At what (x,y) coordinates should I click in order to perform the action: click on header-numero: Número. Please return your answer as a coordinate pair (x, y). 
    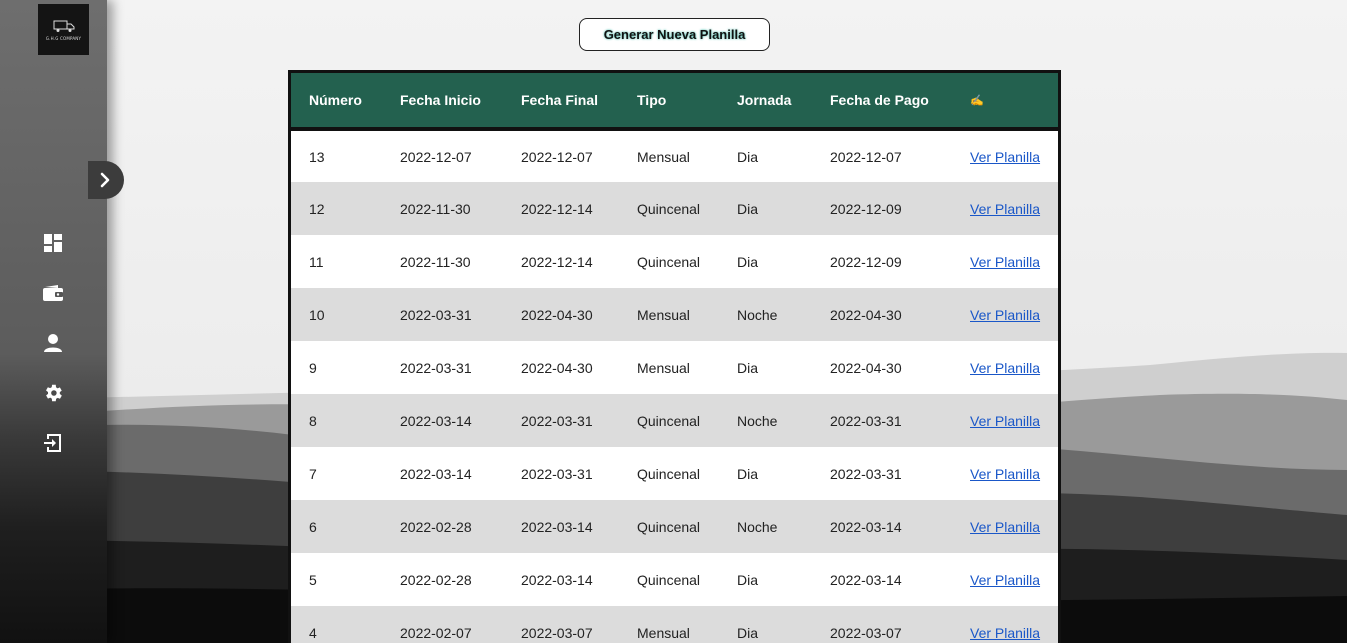
    Looking at the image, I should click on (345, 102).